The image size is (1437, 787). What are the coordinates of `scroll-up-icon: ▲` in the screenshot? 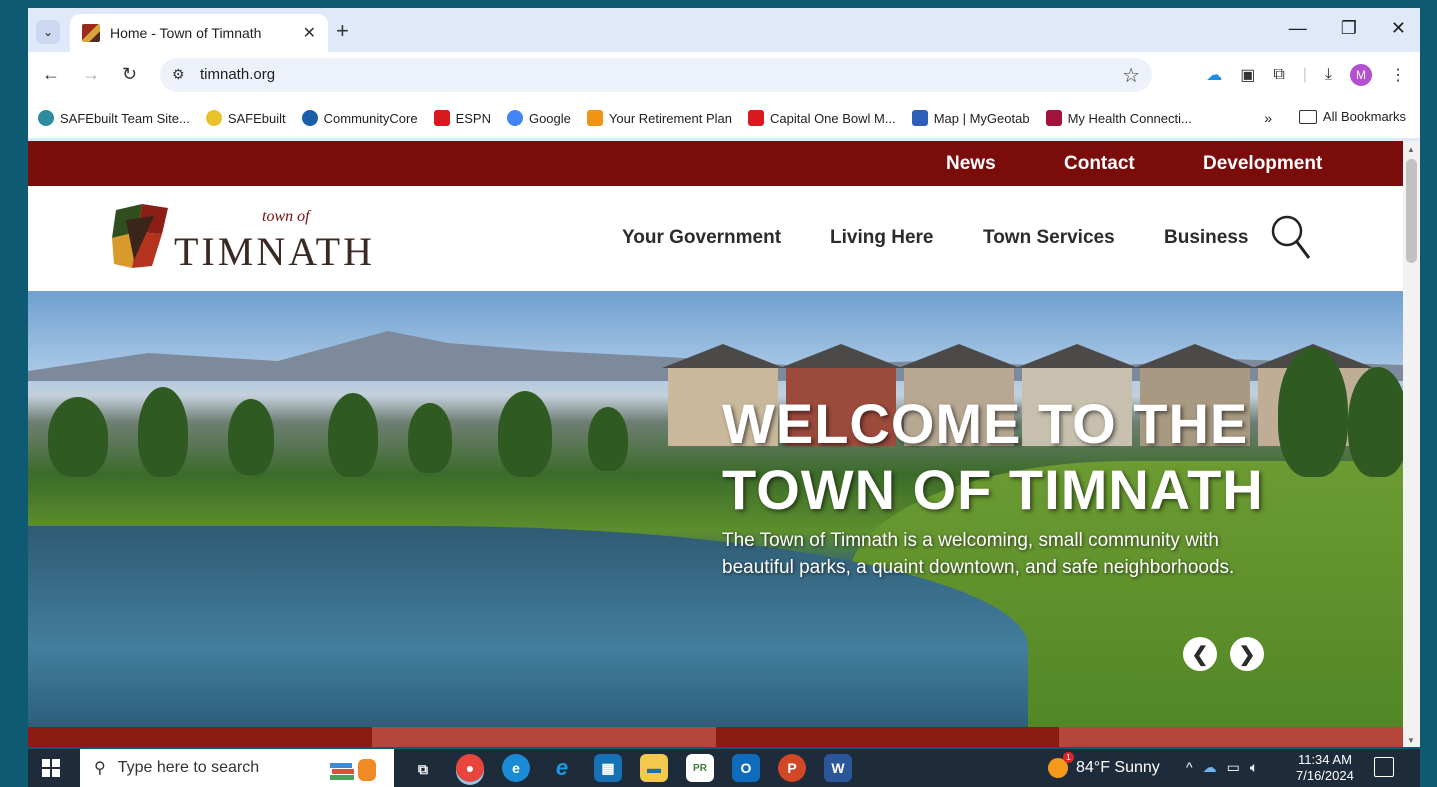 It's located at (1411, 149).